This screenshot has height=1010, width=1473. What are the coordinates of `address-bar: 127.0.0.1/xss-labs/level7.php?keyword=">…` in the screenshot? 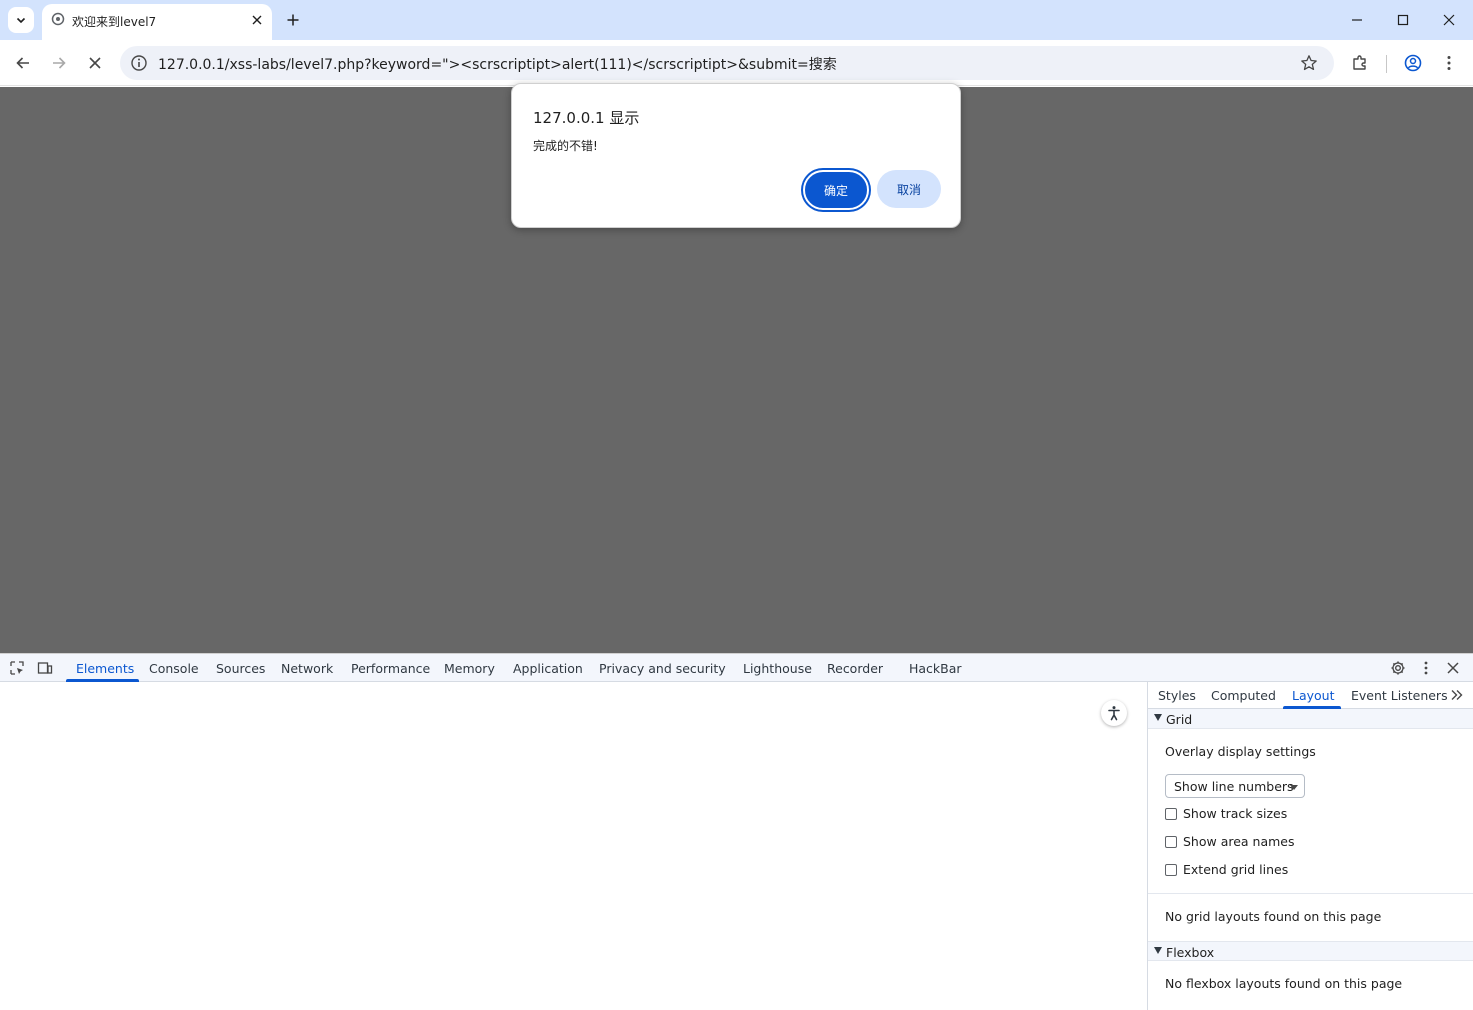 It's located at (727, 63).